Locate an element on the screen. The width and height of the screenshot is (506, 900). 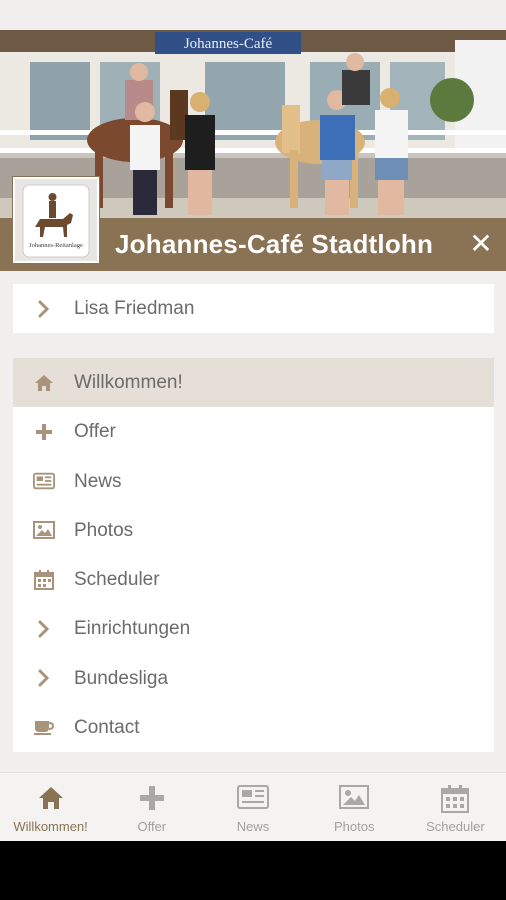
cafe-sign-text: Johannes-Café is located at coordinates (228, 44).